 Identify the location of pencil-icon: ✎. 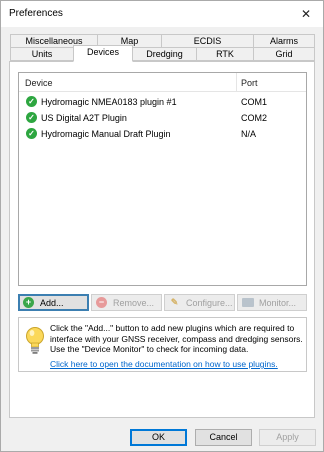
(174, 302).